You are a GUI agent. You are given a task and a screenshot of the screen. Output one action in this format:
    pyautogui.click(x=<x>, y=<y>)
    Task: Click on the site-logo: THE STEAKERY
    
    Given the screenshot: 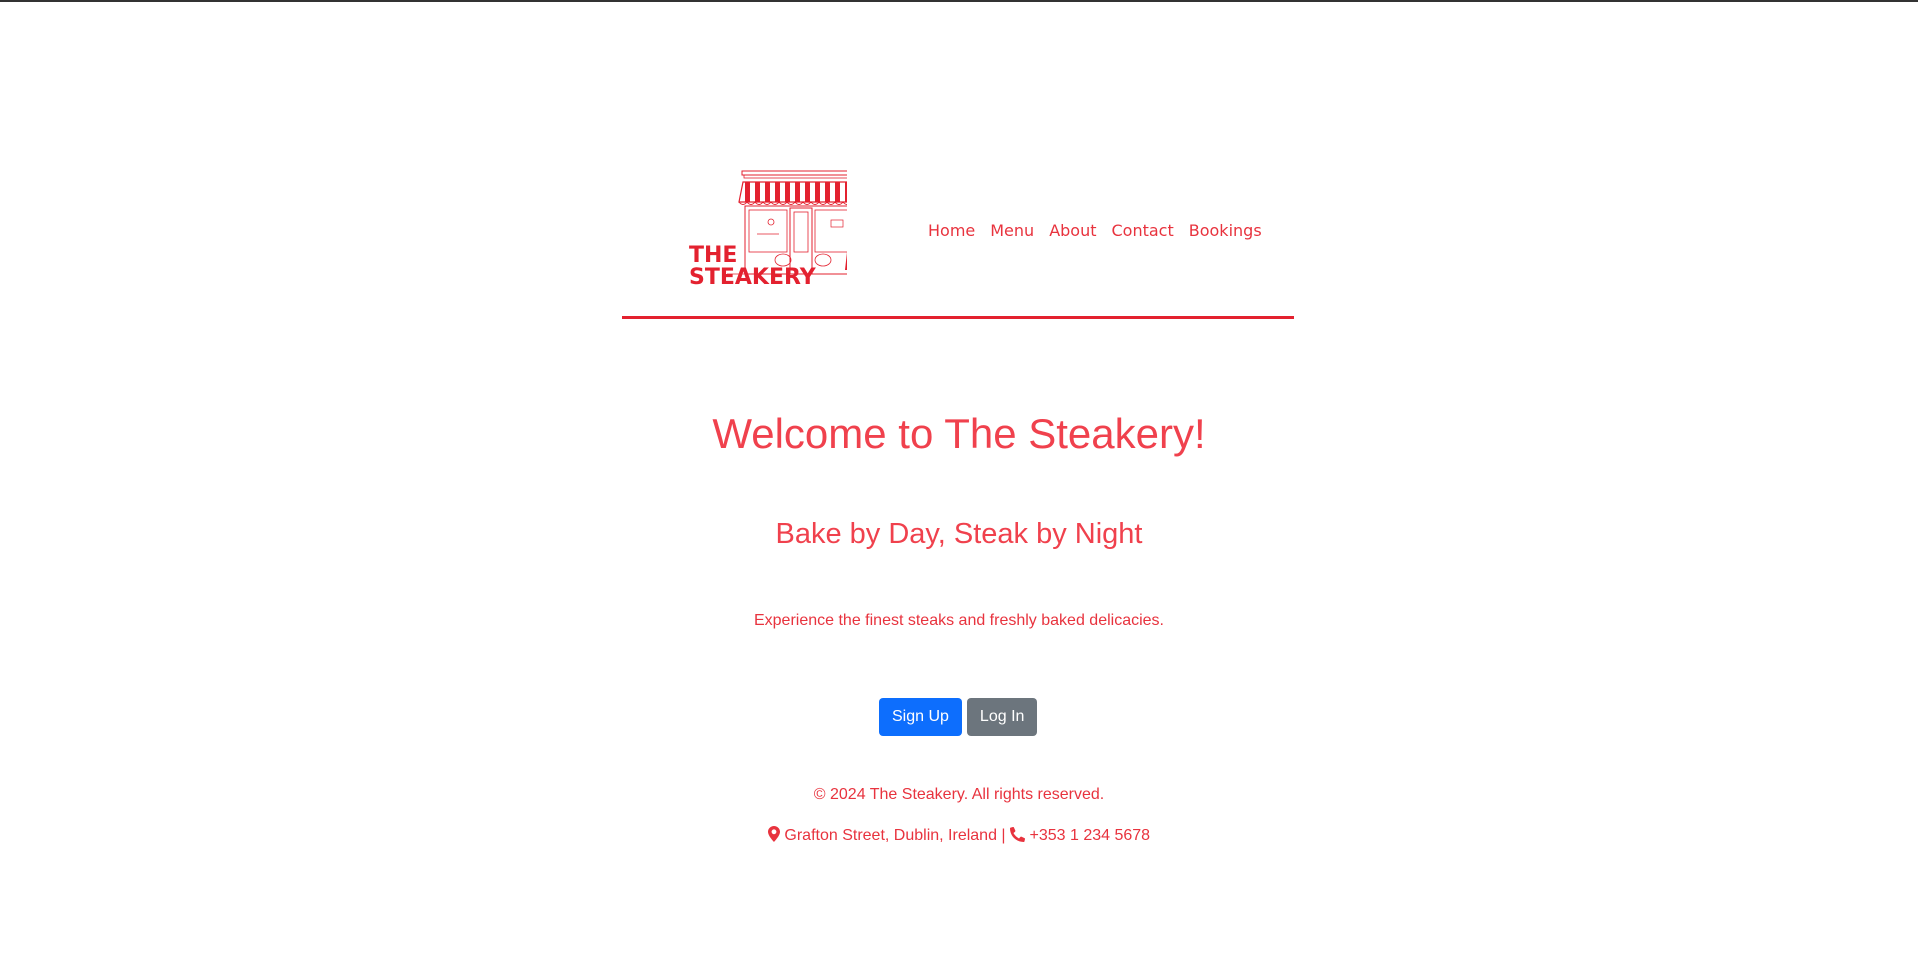 What is the action you would take?
    pyautogui.click(x=767, y=228)
    